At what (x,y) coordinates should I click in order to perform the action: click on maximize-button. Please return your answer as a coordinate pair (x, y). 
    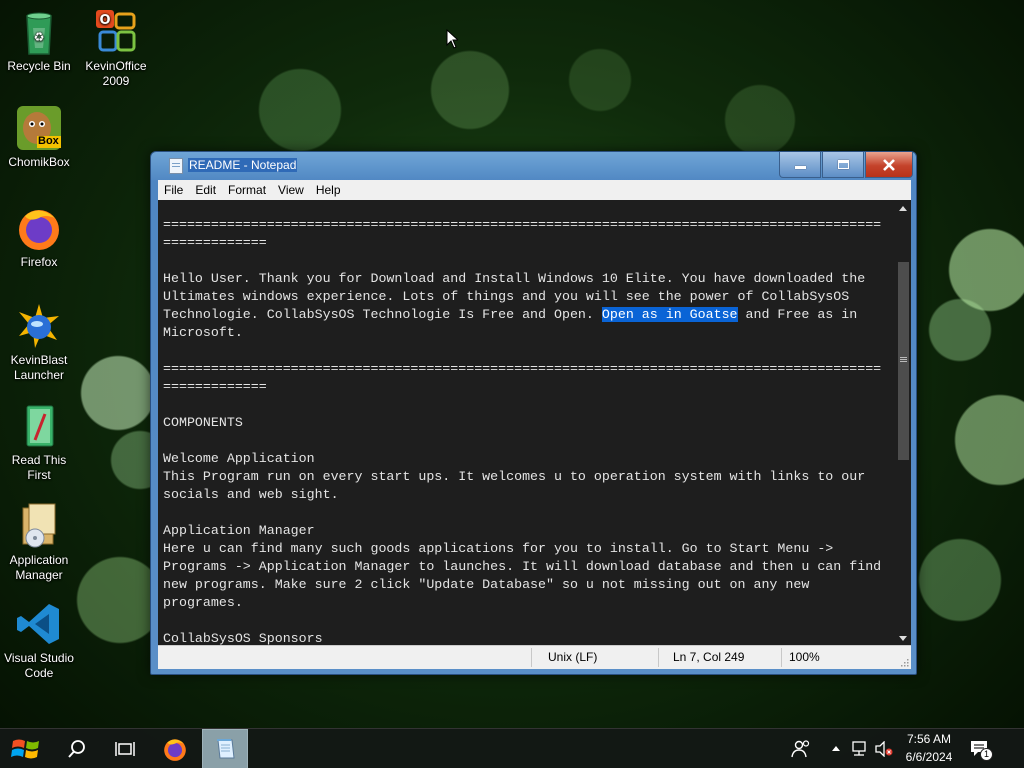
    Looking at the image, I should click on (843, 165).